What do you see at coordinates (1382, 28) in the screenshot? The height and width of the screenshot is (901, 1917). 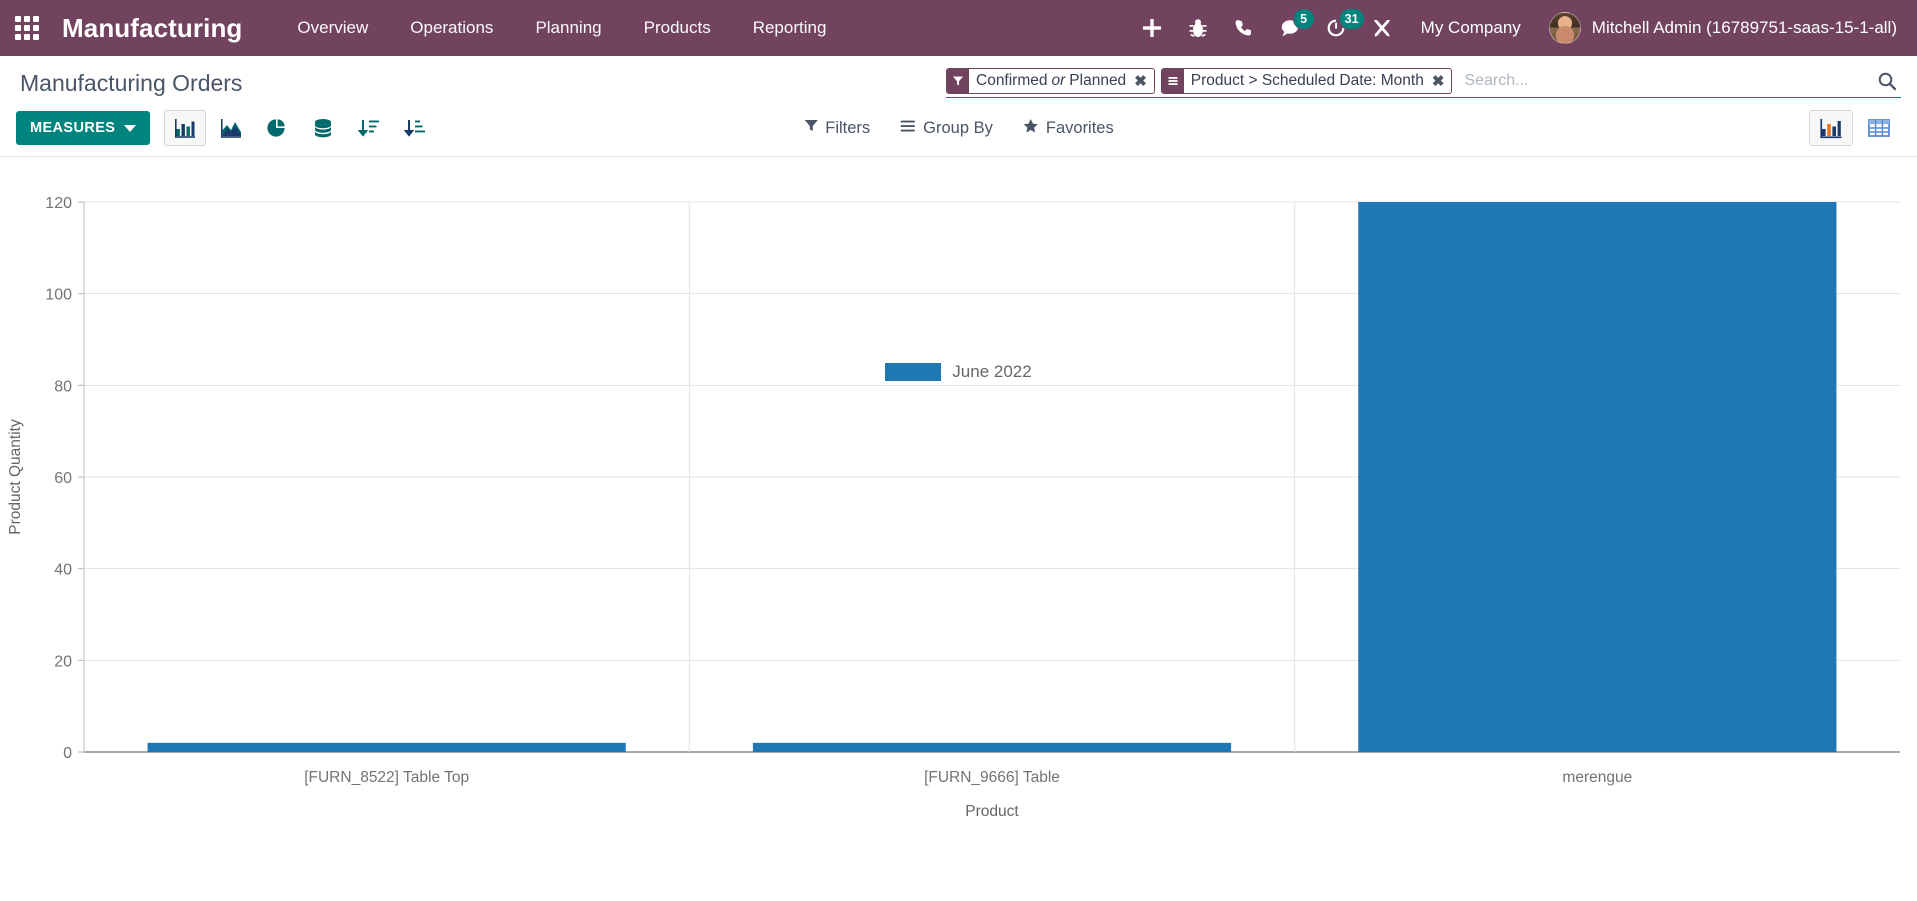 I see `wrench-tools-icon` at bounding box center [1382, 28].